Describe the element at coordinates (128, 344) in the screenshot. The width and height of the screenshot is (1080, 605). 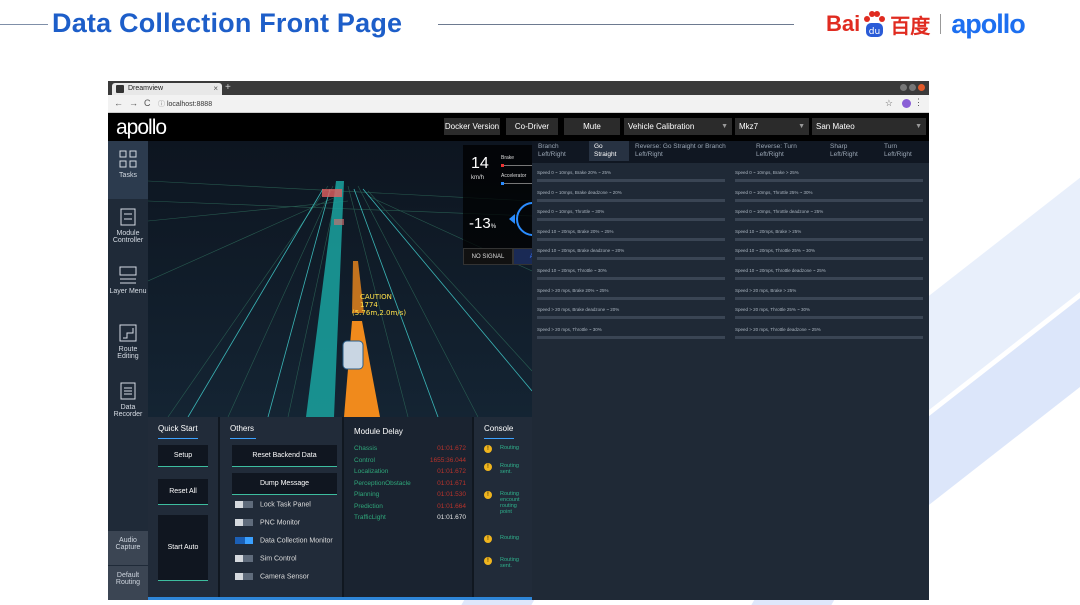
I see `sidebar-item-route-editing: Route Editing` at that location.